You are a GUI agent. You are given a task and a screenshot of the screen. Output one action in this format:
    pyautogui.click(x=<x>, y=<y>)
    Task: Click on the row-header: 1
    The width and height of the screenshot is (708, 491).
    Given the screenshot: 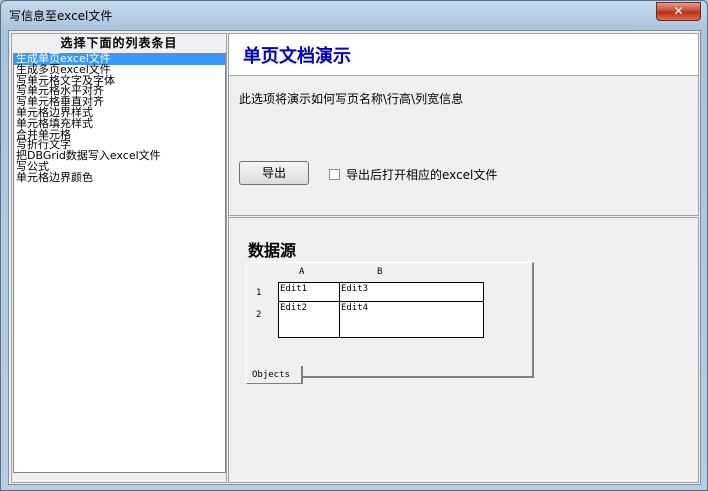 What is the action you would take?
    pyautogui.click(x=258, y=293)
    